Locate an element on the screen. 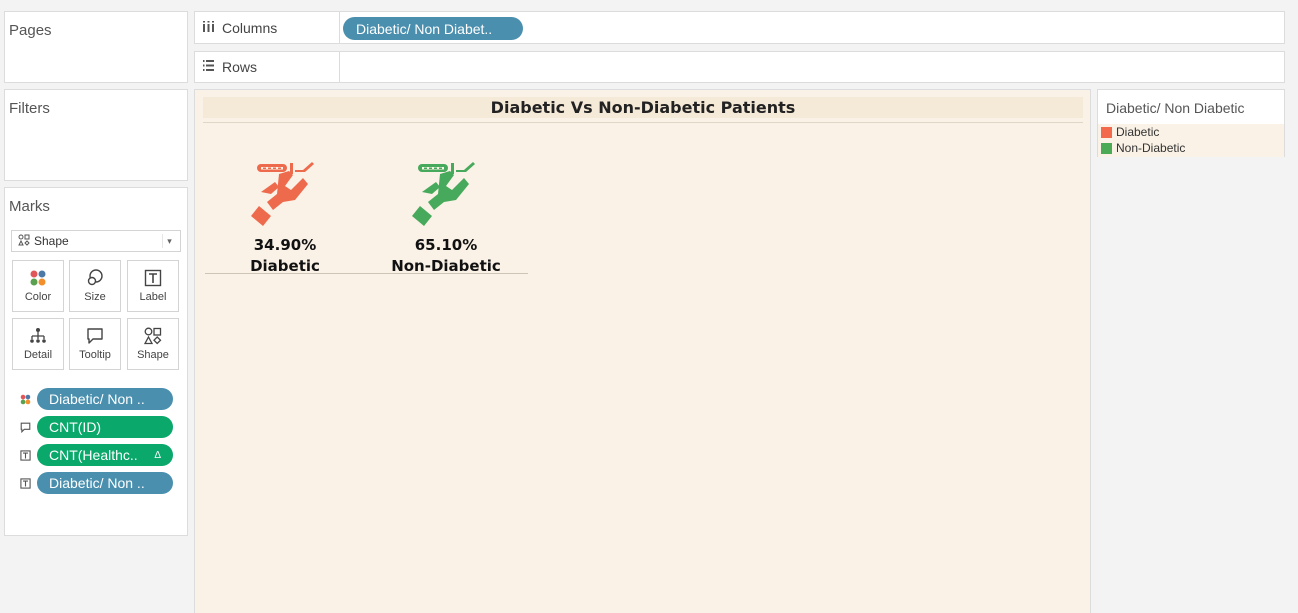 Image resolution: width=1298 pixels, height=613 pixels. detail-icon is located at coordinates (38, 334).